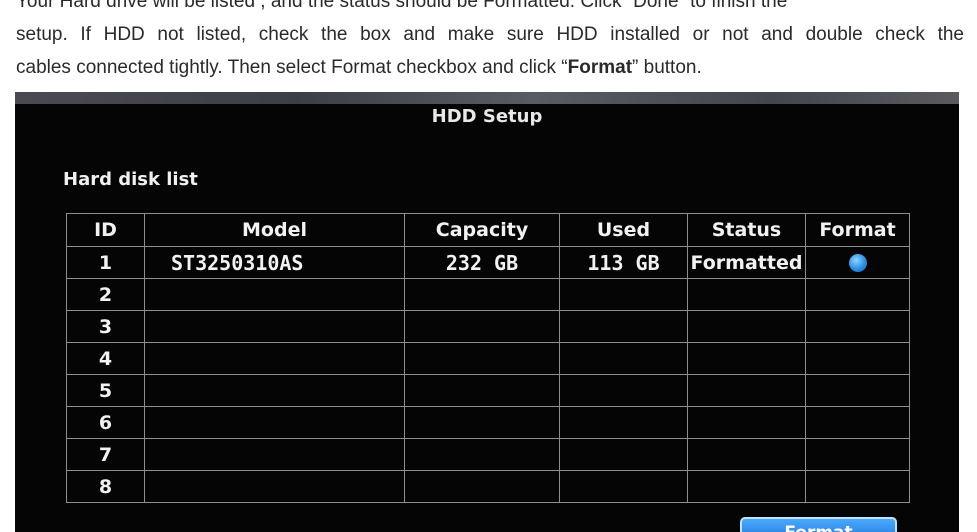  I want to click on column-header-id: ID, so click(105, 230).